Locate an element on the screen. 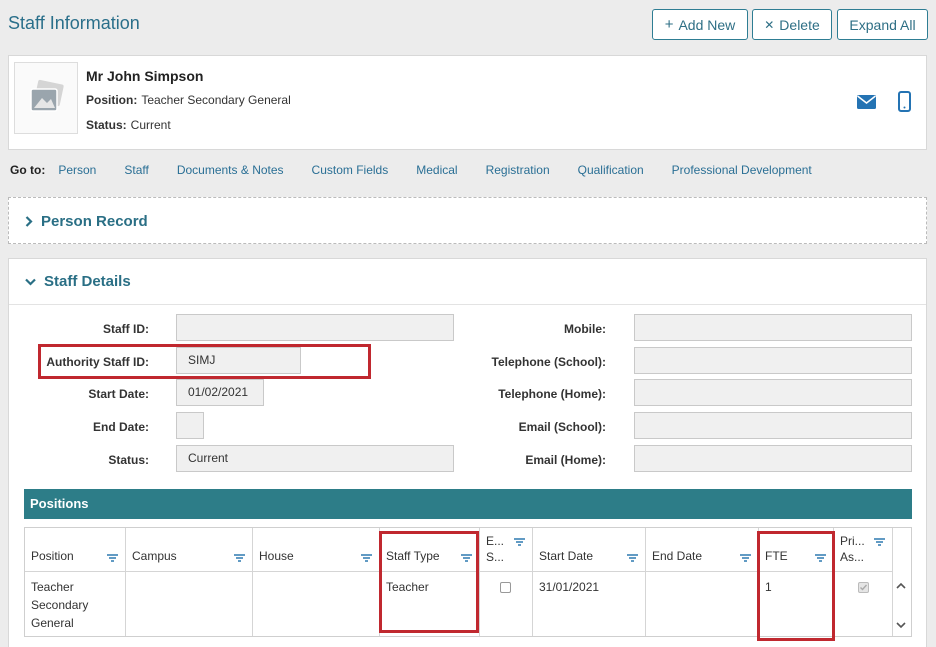 Image resolution: width=936 pixels, height=647 pixels. chevron-down-icon is located at coordinates (30, 282).